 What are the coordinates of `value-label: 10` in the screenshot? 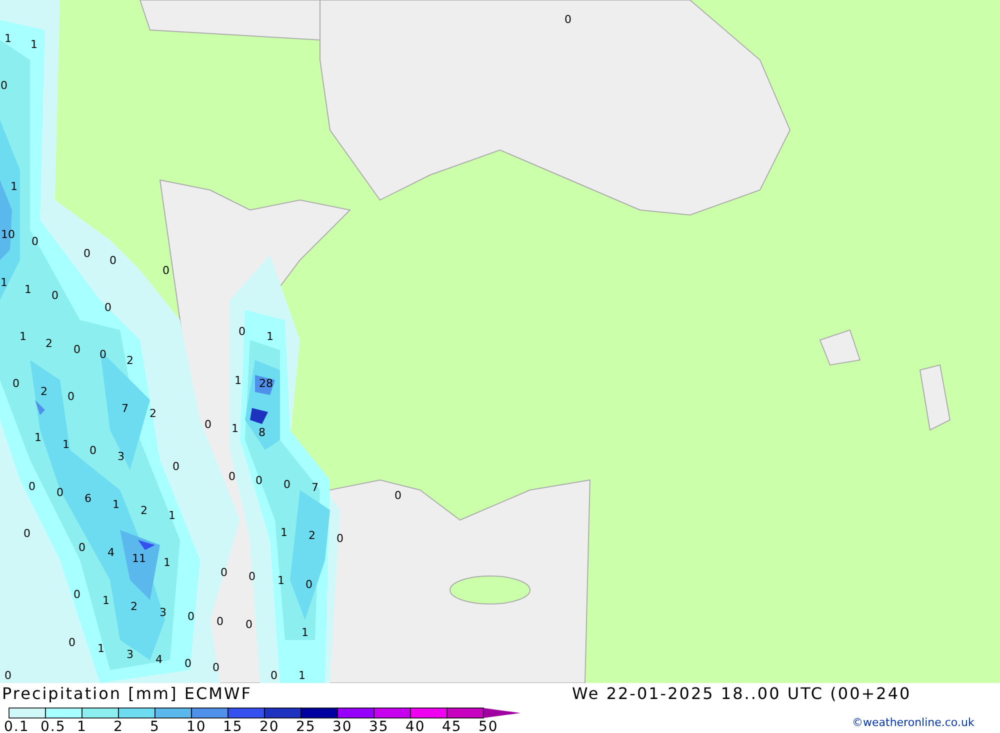 It's located at (8, 234).